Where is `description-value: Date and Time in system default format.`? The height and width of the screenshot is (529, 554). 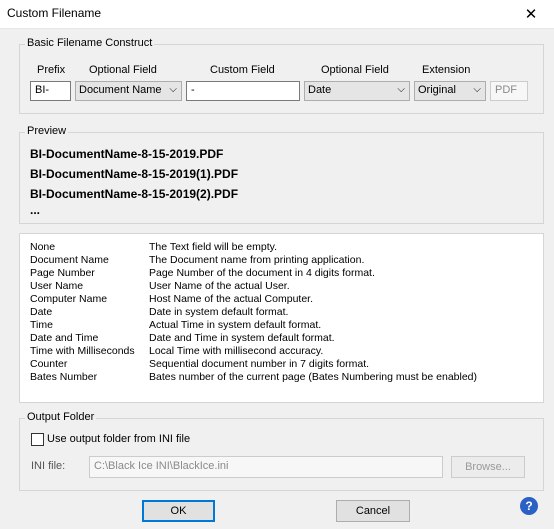 description-value: Date and Time in system default format. is located at coordinates (242, 338).